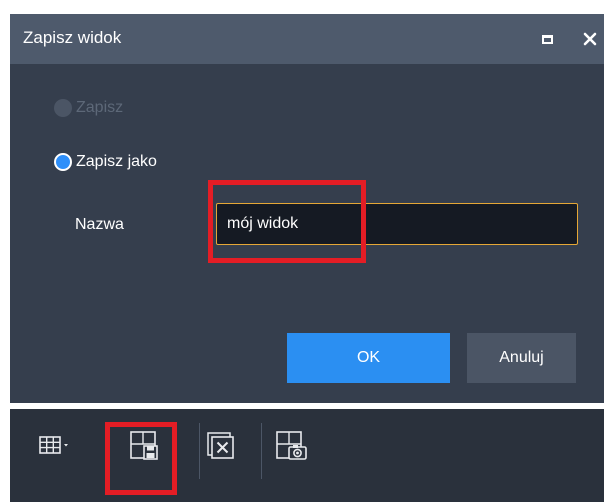 The width and height of the screenshot is (608, 502). I want to click on name-label: Nazwa, so click(99, 224).